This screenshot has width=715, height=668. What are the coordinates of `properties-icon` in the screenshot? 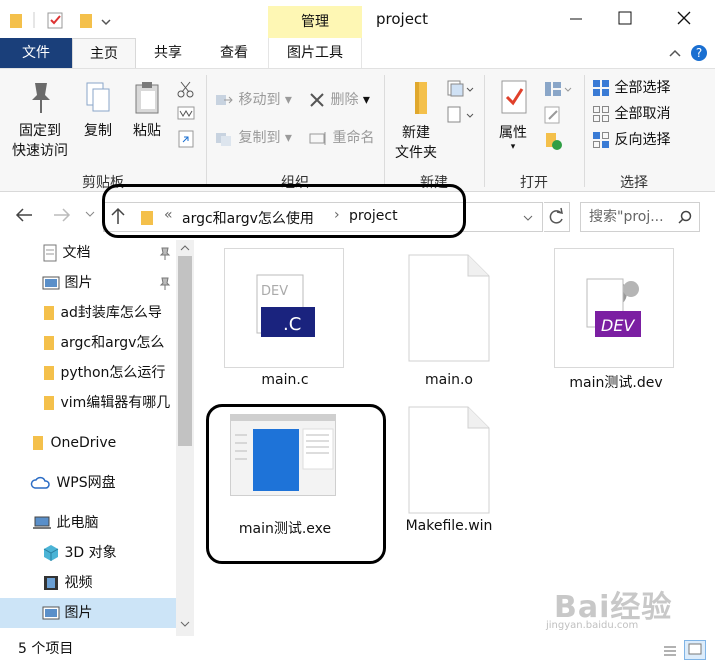 It's located at (514, 97).